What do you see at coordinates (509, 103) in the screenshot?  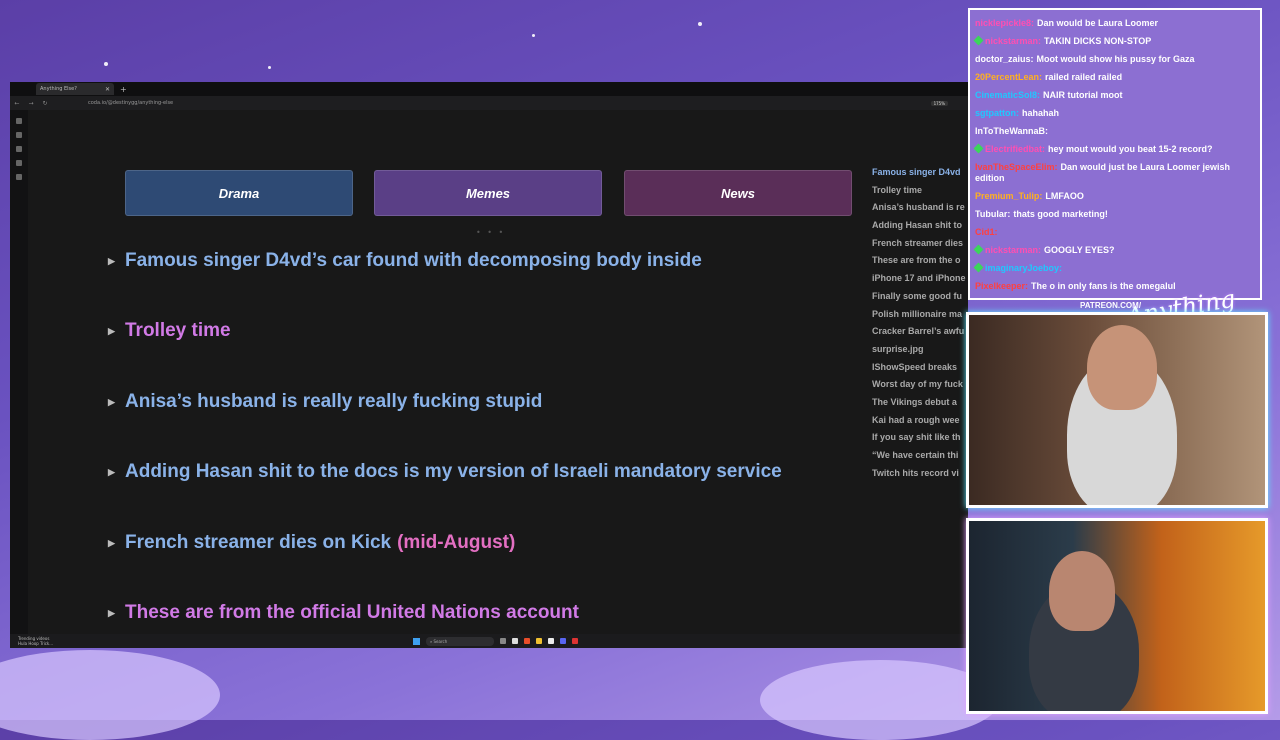 I see `url-field: coda.io/@destinygg/anything-else` at bounding box center [509, 103].